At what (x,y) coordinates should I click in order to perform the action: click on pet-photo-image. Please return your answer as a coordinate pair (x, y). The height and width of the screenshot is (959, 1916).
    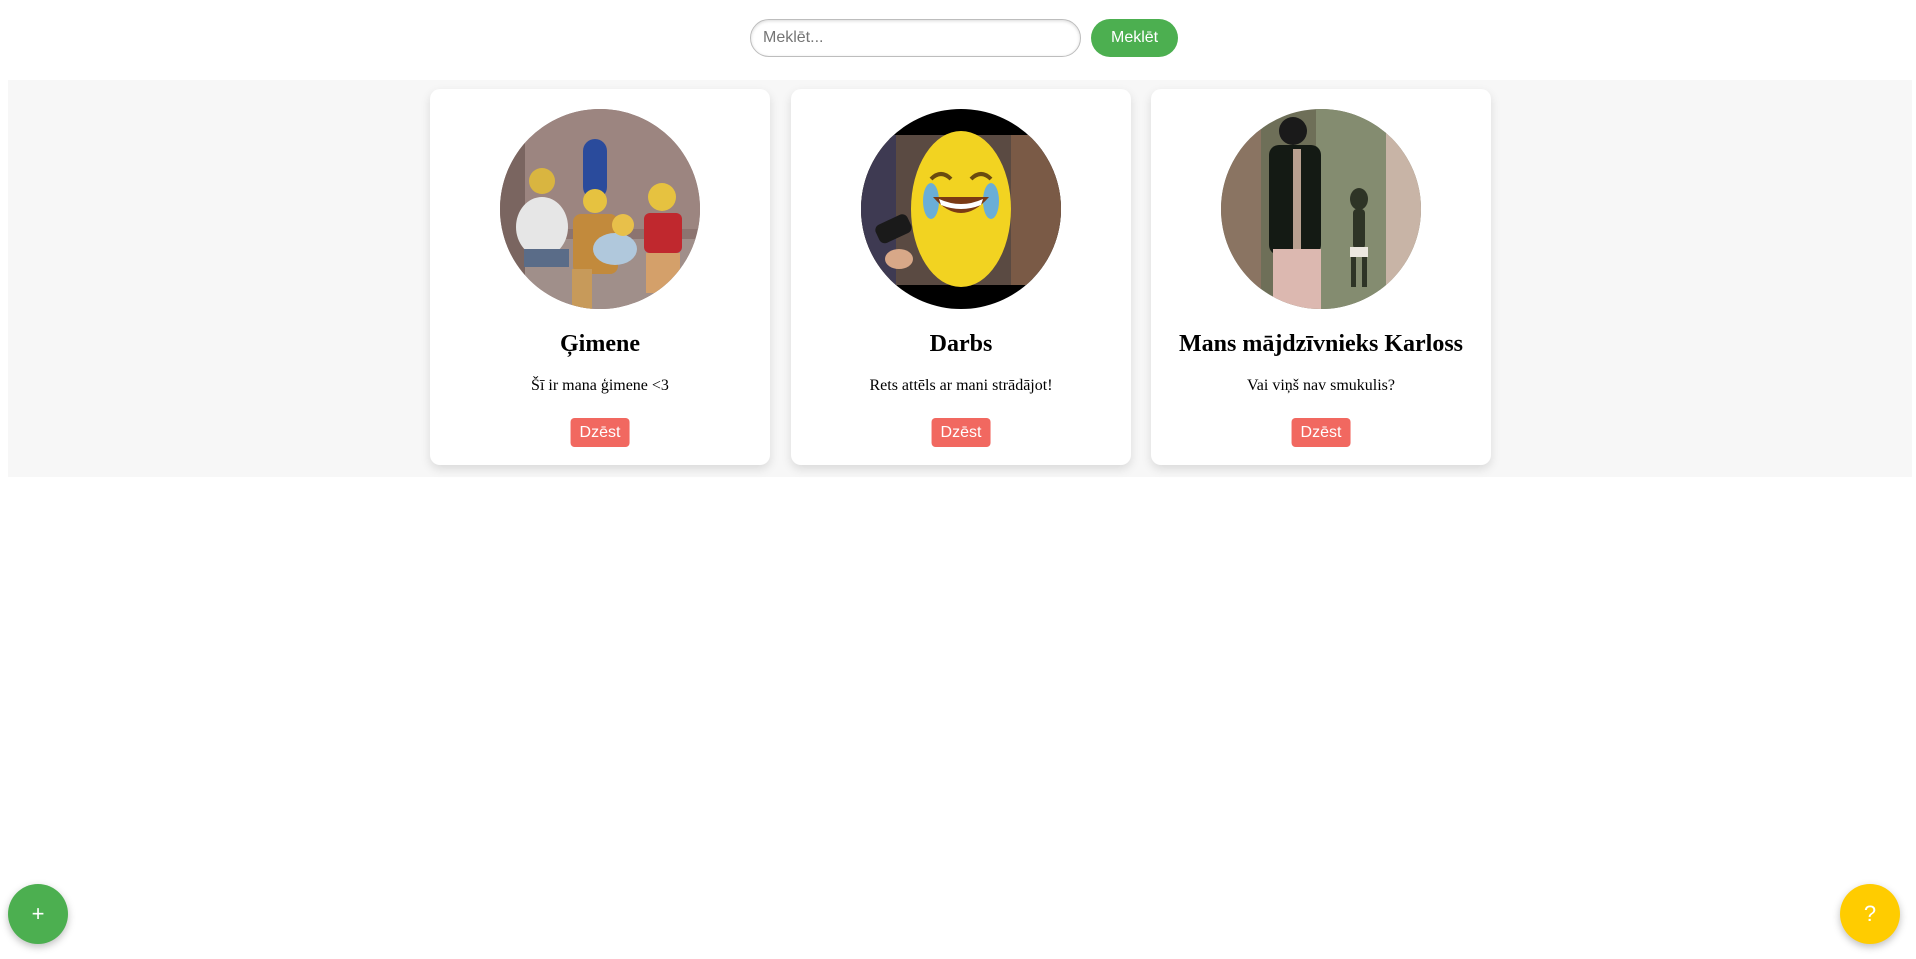
    Looking at the image, I should click on (1321, 209).